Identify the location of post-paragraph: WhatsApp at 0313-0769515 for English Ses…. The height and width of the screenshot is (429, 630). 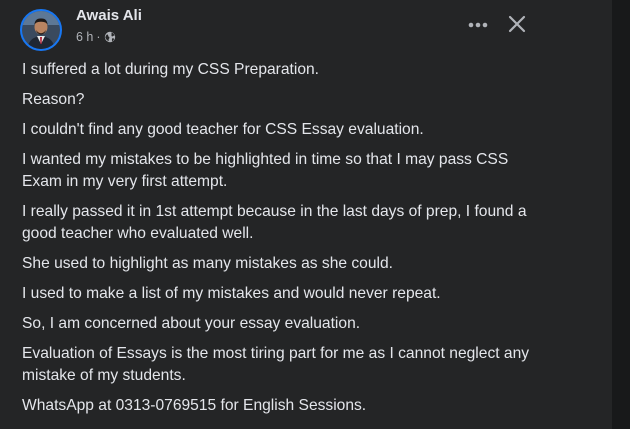
(194, 405).